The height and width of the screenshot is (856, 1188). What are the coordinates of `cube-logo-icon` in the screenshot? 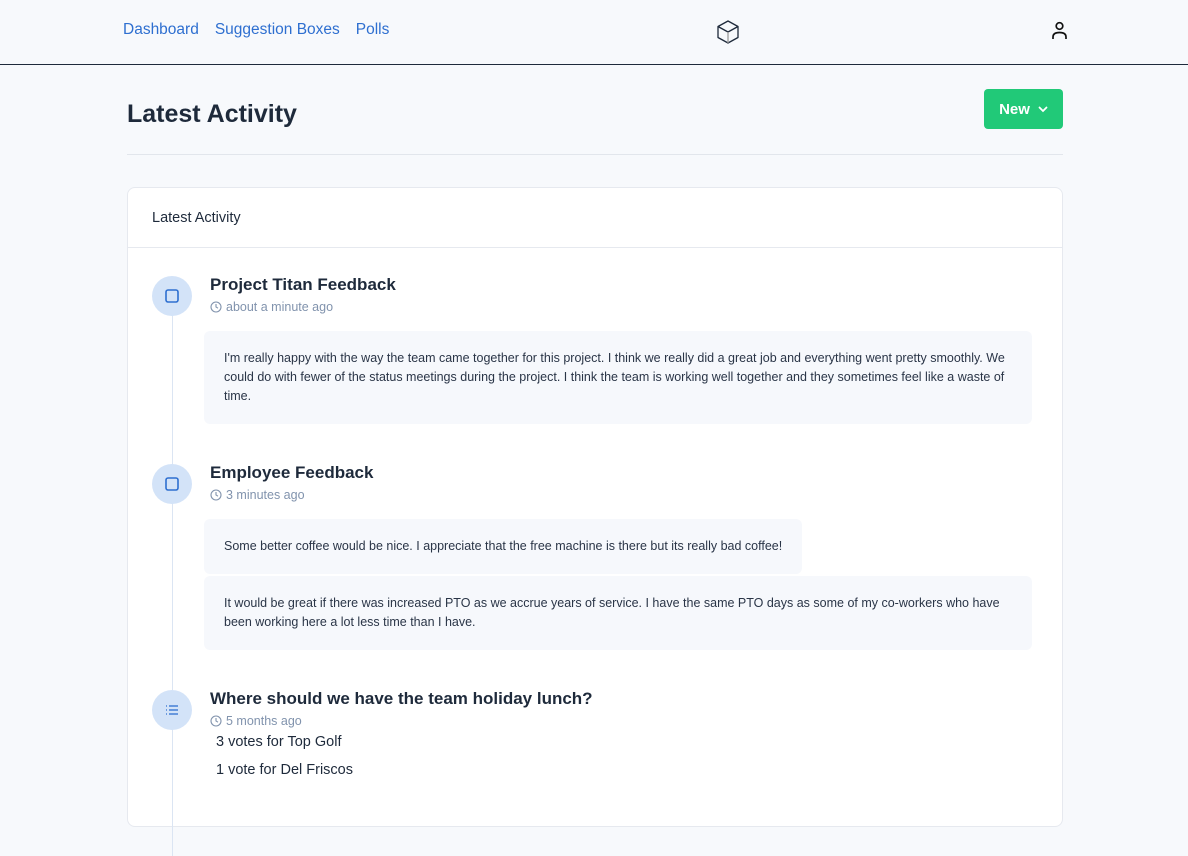 It's located at (728, 32).